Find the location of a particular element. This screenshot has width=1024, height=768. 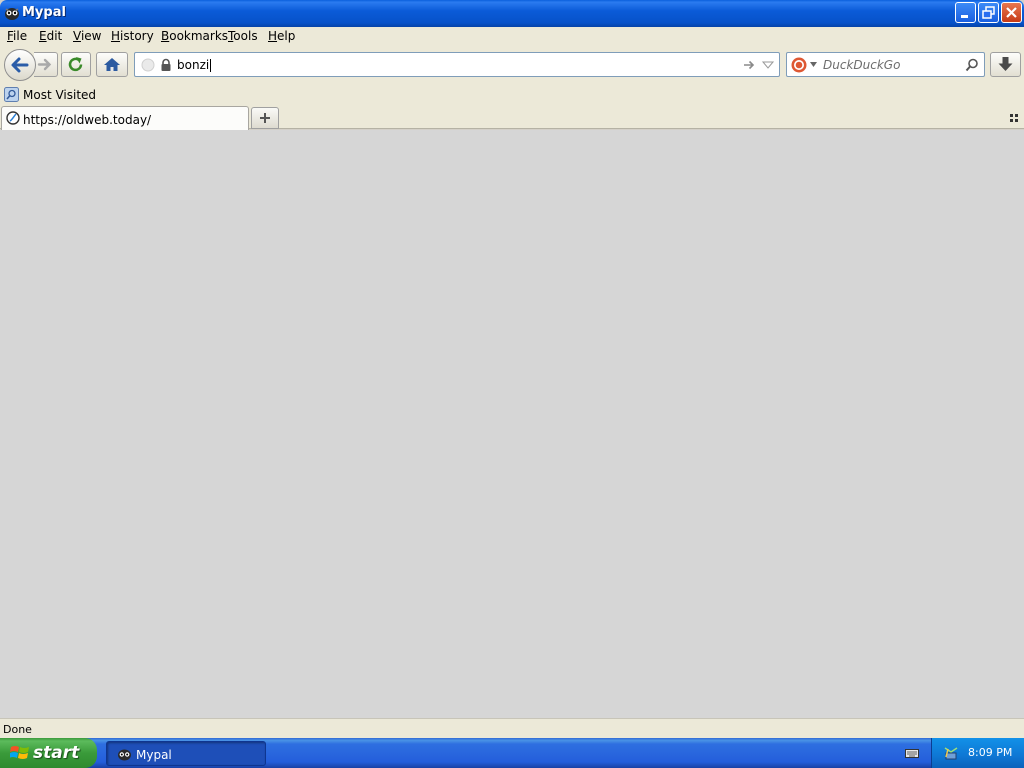

system-tray: 8:09 PM is located at coordinates (977, 753).